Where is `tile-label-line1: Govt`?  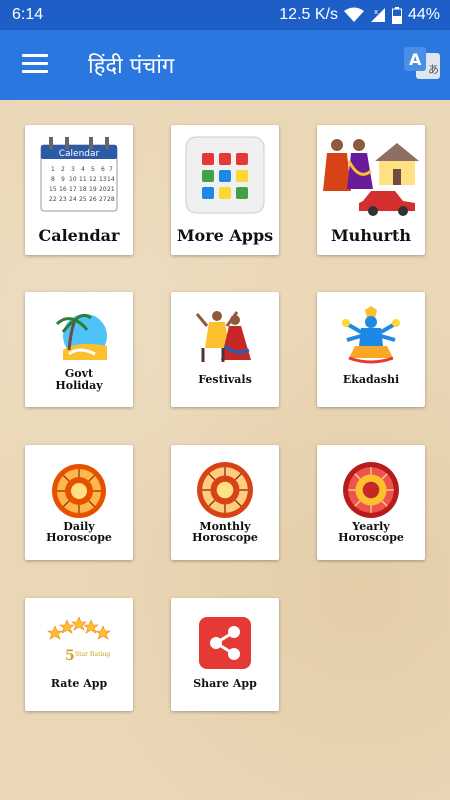
tile-label-line1: Govt is located at coordinates (79, 373).